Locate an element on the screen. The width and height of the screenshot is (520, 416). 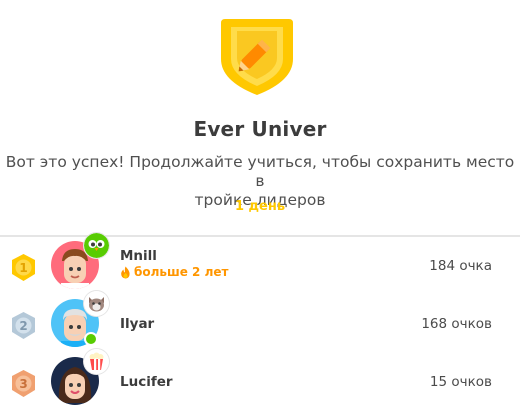
points: 184 очка is located at coordinates (460, 266).